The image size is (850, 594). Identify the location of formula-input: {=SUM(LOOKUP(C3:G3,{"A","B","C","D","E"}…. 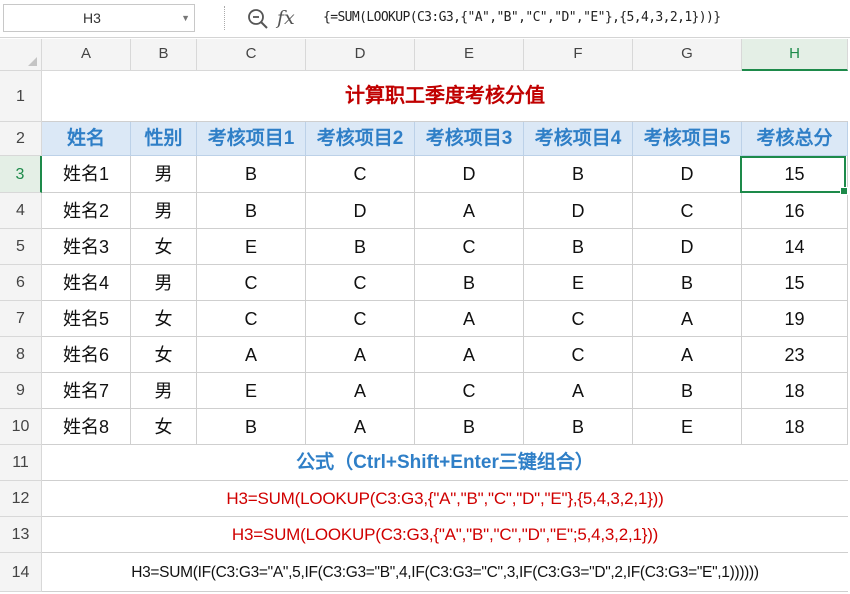
(586, 18).